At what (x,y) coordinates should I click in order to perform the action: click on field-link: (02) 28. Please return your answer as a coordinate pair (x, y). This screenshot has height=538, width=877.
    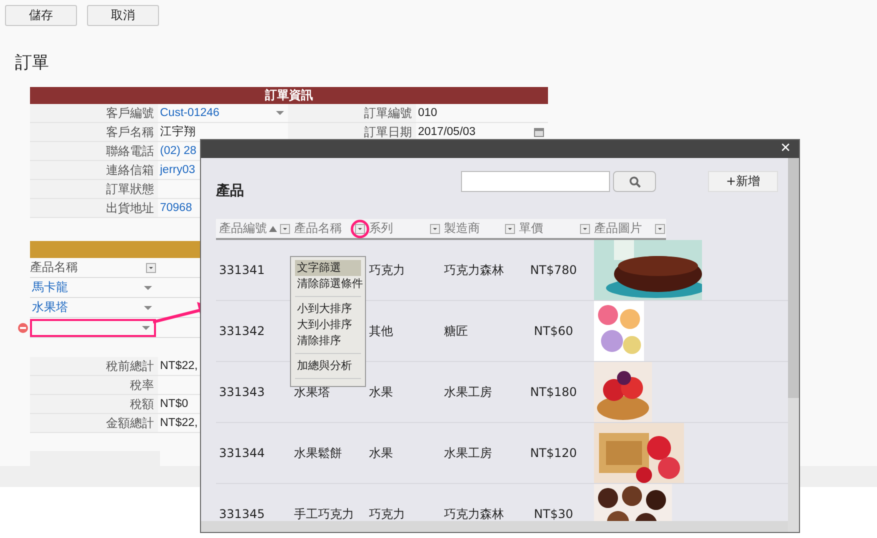
    Looking at the image, I should click on (178, 151).